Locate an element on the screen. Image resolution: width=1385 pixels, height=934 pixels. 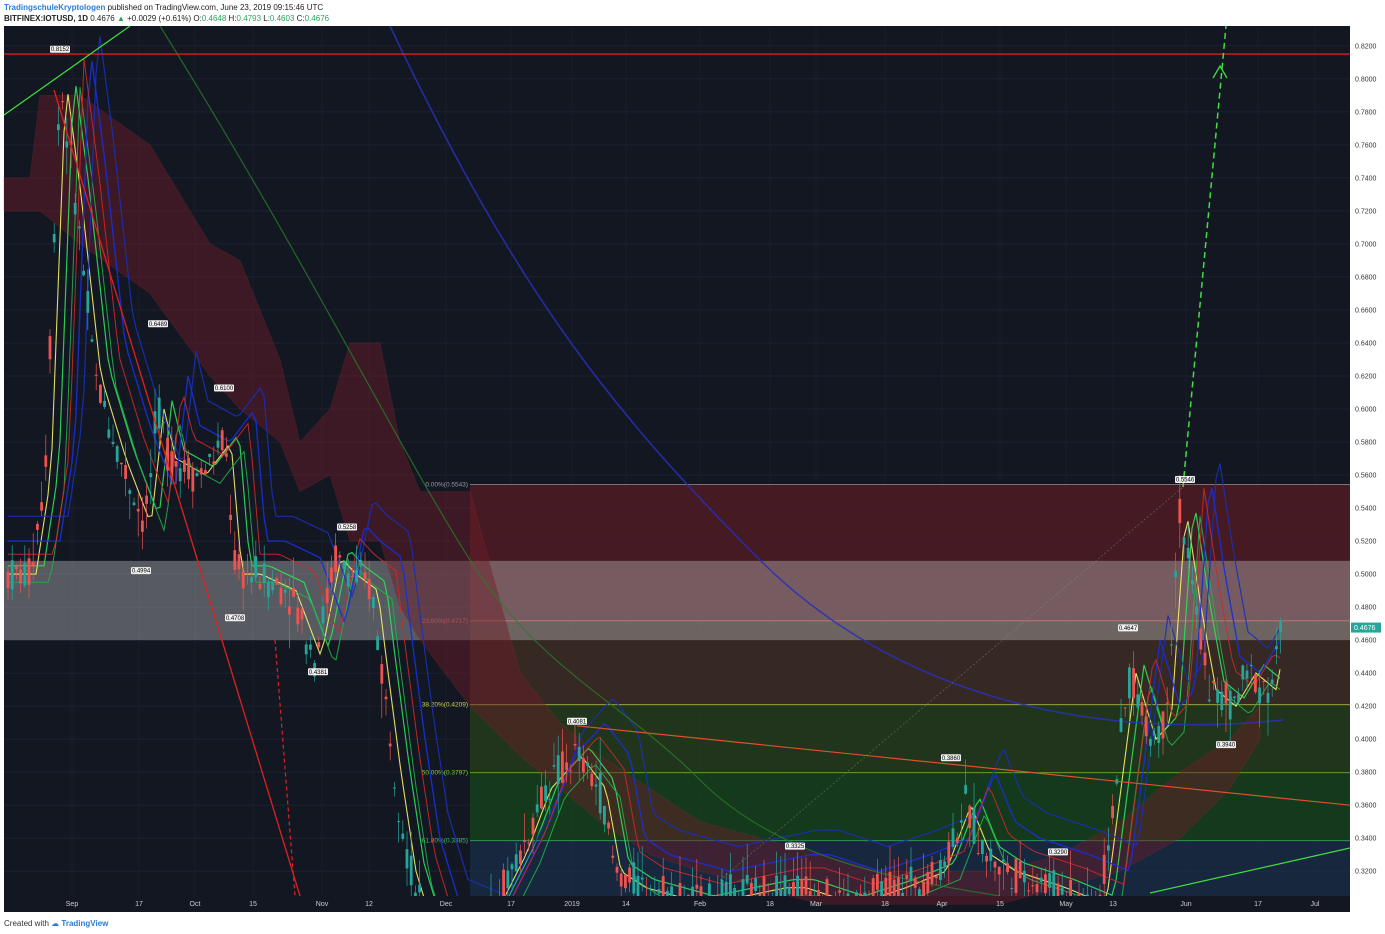
x-tick-label: Oct is located at coordinates (195, 904).